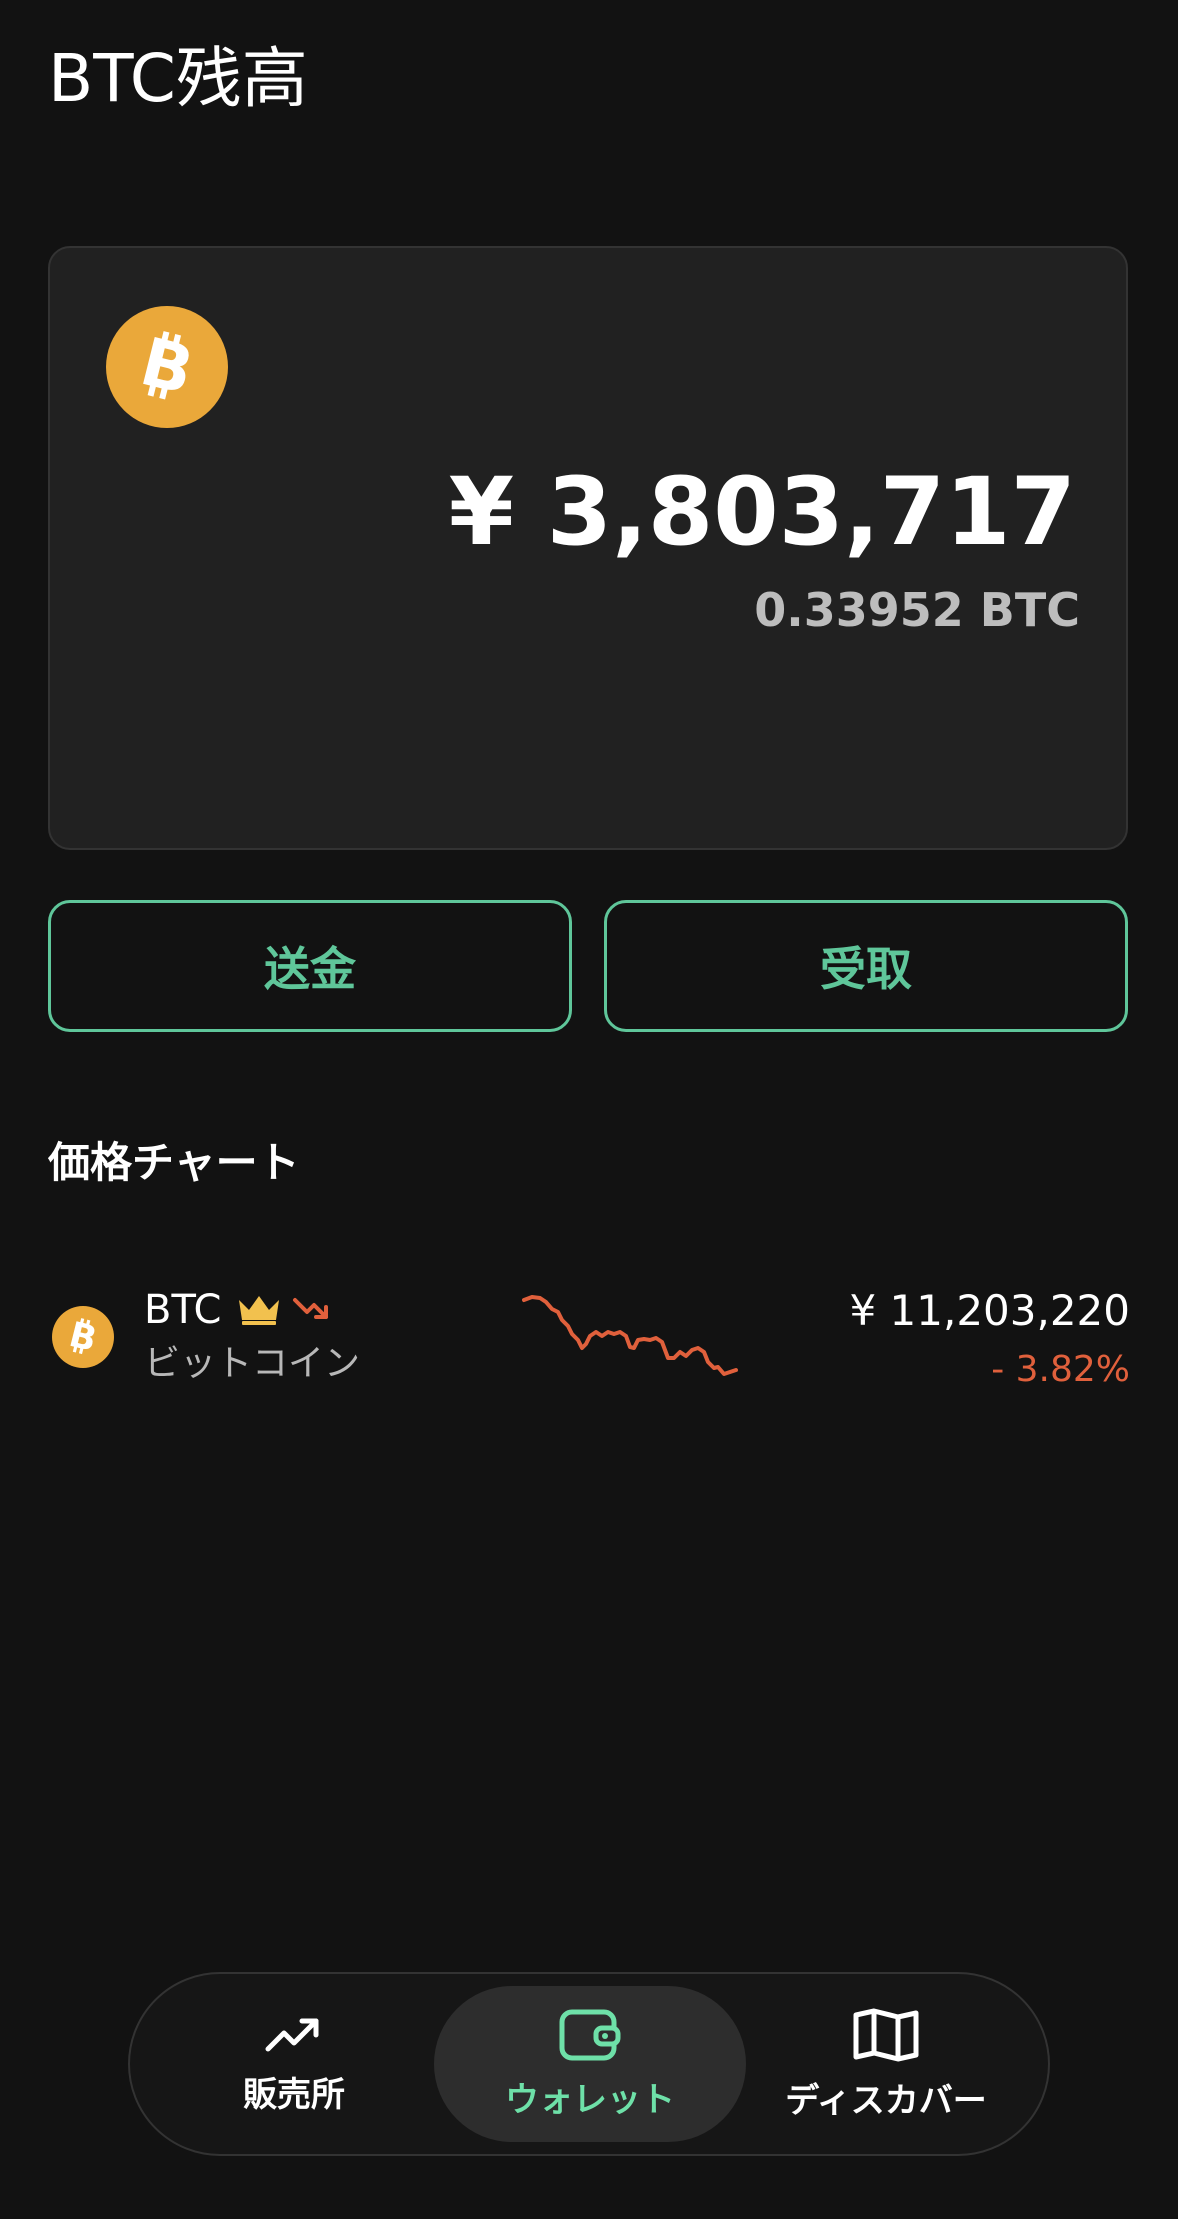  What do you see at coordinates (590, 2099) in the screenshot?
I see `nav-label: ウォレット` at bounding box center [590, 2099].